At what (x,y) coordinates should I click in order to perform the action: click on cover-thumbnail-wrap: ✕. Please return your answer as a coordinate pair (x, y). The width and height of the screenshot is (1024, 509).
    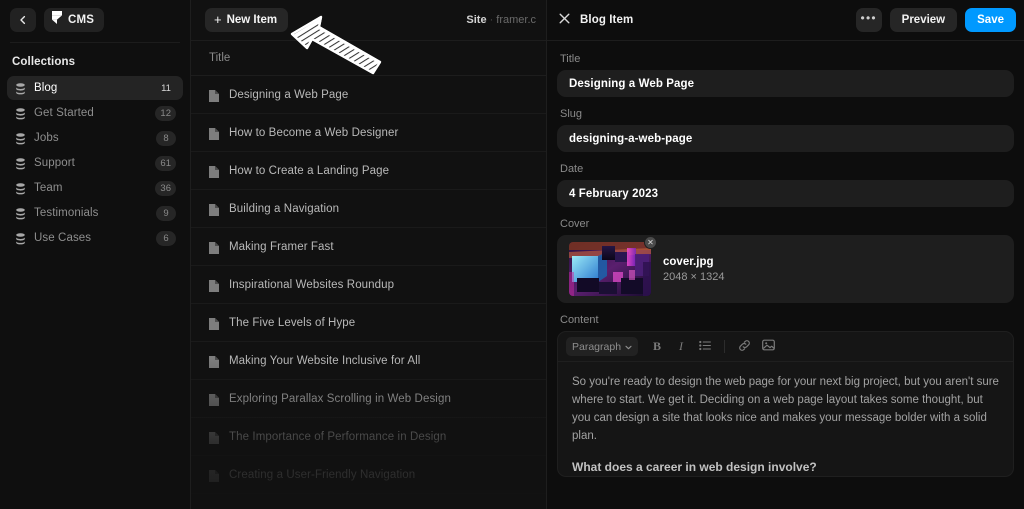
    Looking at the image, I should click on (613, 266).